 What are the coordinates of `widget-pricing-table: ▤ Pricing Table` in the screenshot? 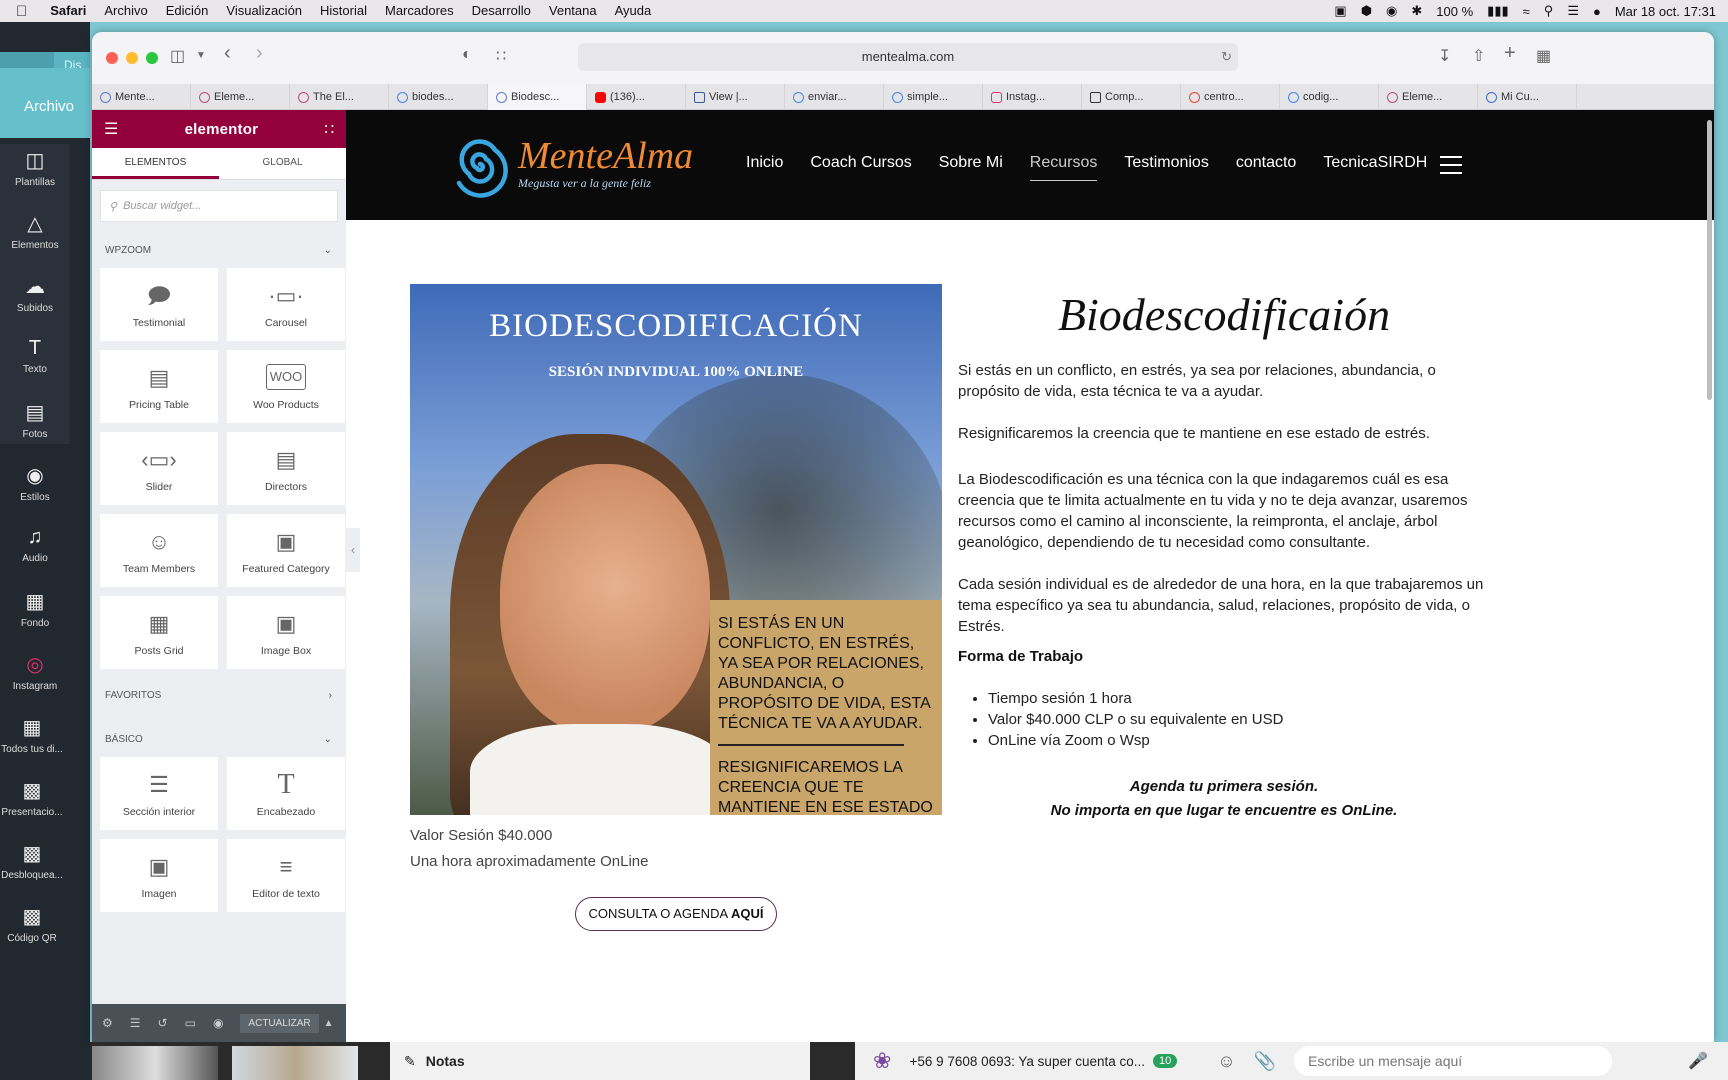 It's located at (159, 386).